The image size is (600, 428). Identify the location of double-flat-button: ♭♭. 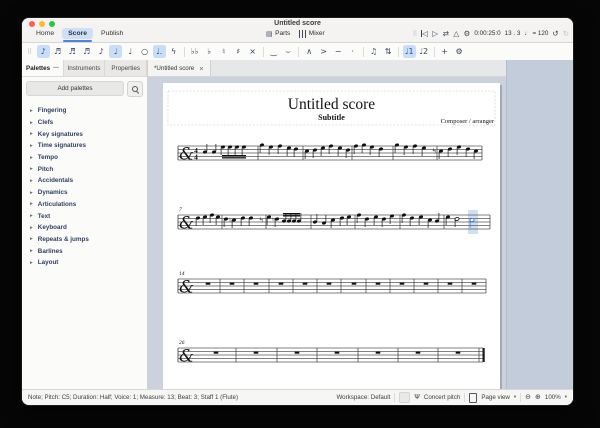
(194, 51).